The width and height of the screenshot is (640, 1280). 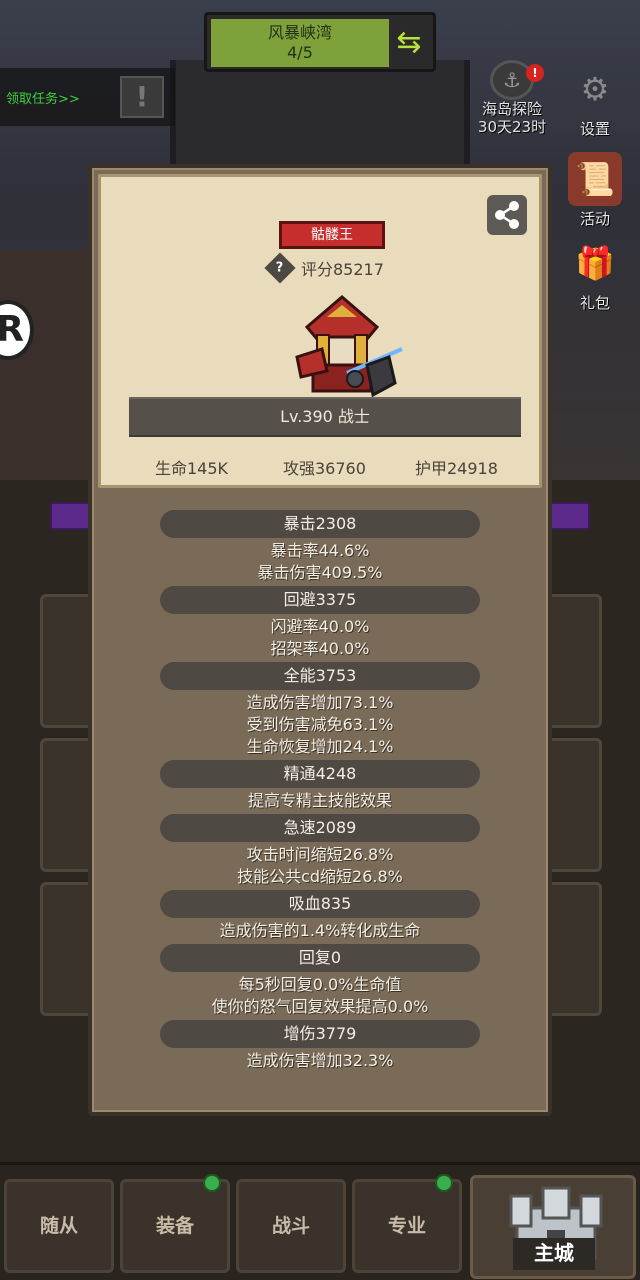 What do you see at coordinates (320, 774) in the screenshot?
I see `stat-header-mastery: 精通4248` at bounding box center [320, 774].